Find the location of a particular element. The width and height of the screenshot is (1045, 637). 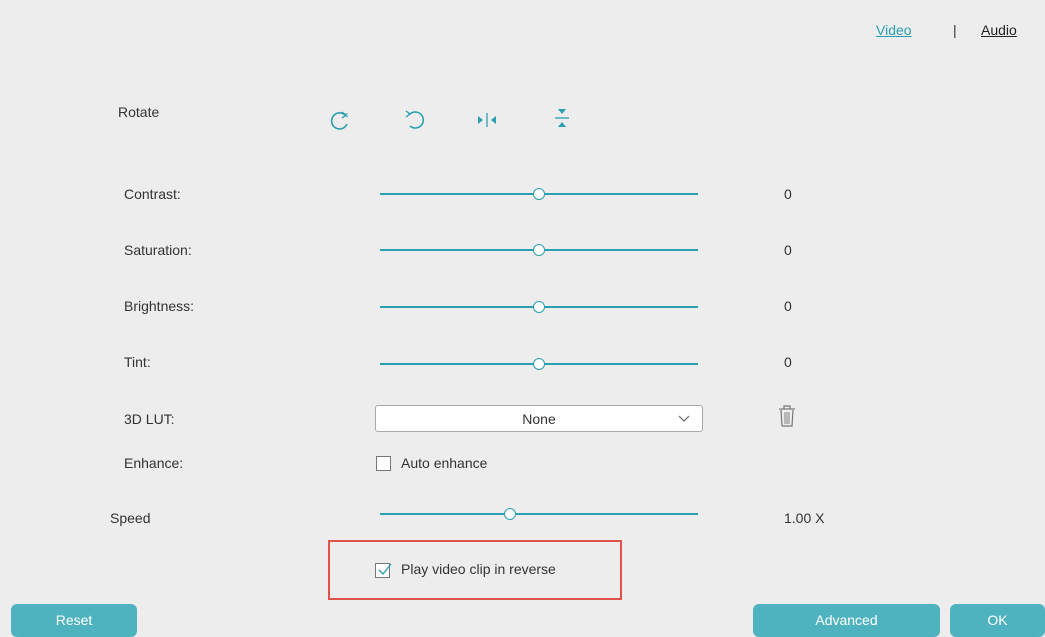

brightness-value: 0 is located at coordinates (788, 306).